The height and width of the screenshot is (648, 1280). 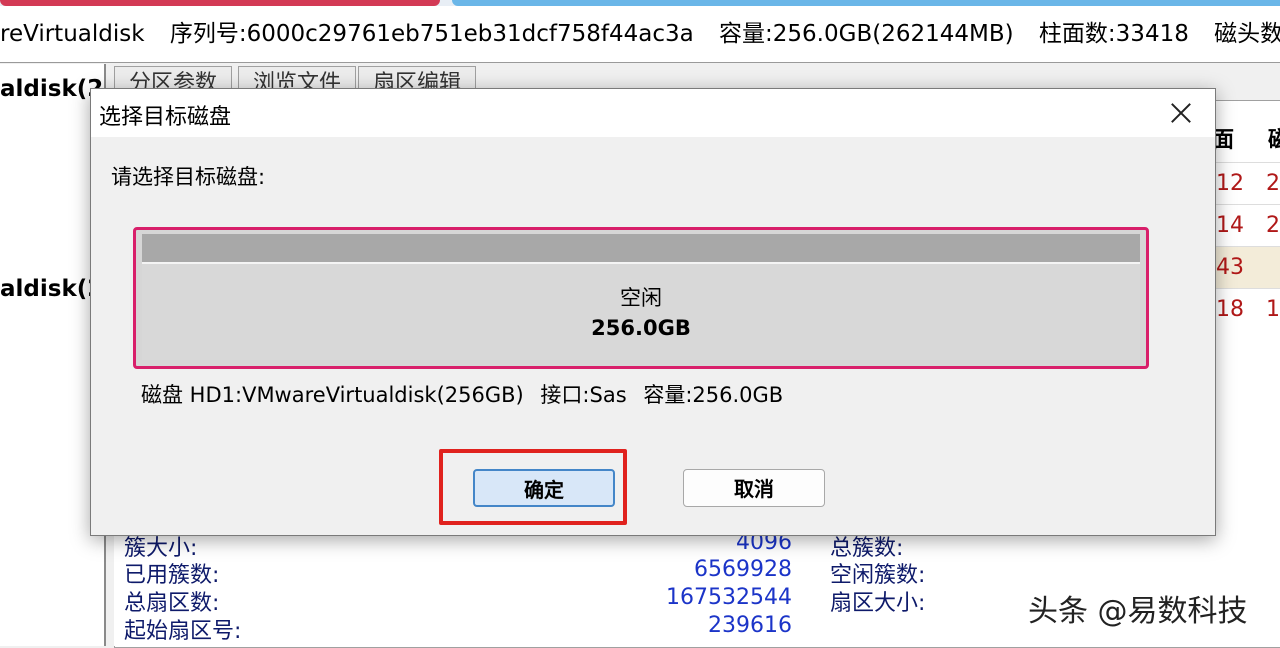 I want to click on stat-value: 6569928, so click(x=743, y=569).